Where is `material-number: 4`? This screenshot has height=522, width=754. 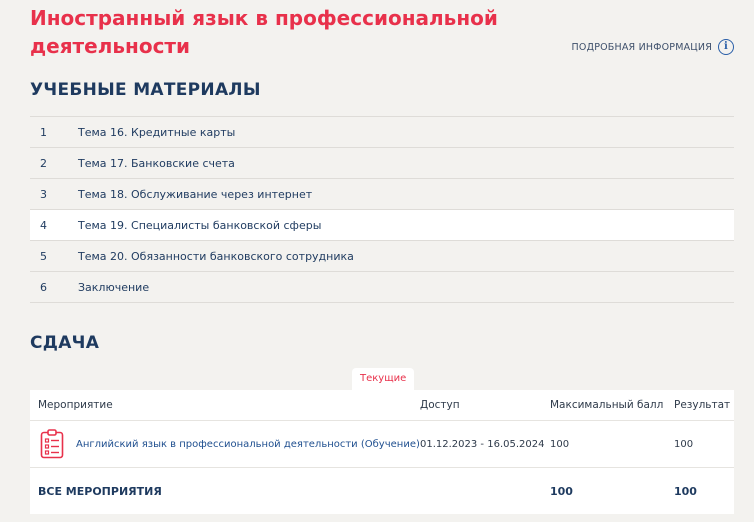
material-number: 4 is located at coordinates (43, 225).